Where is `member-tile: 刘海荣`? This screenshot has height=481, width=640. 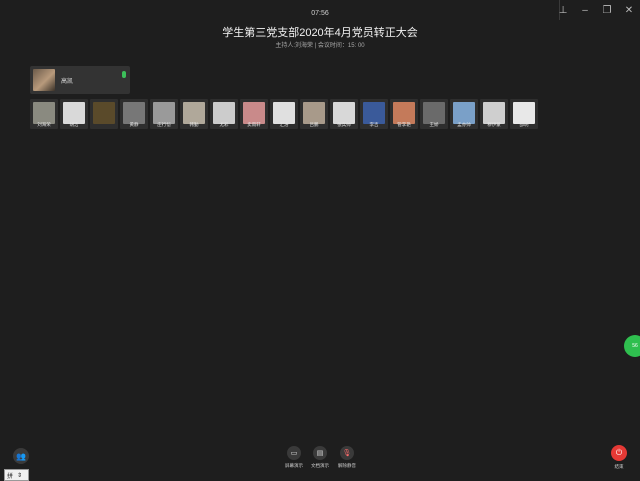 member-tile: 刘海荣 is located at coordinates (44, 114).